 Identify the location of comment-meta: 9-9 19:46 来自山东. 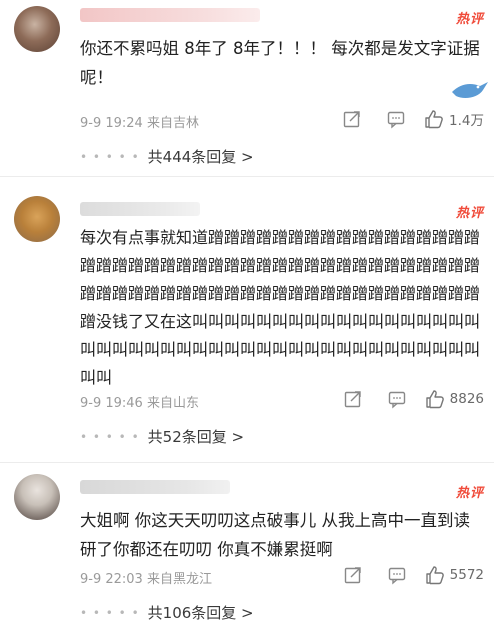
(139, 403).